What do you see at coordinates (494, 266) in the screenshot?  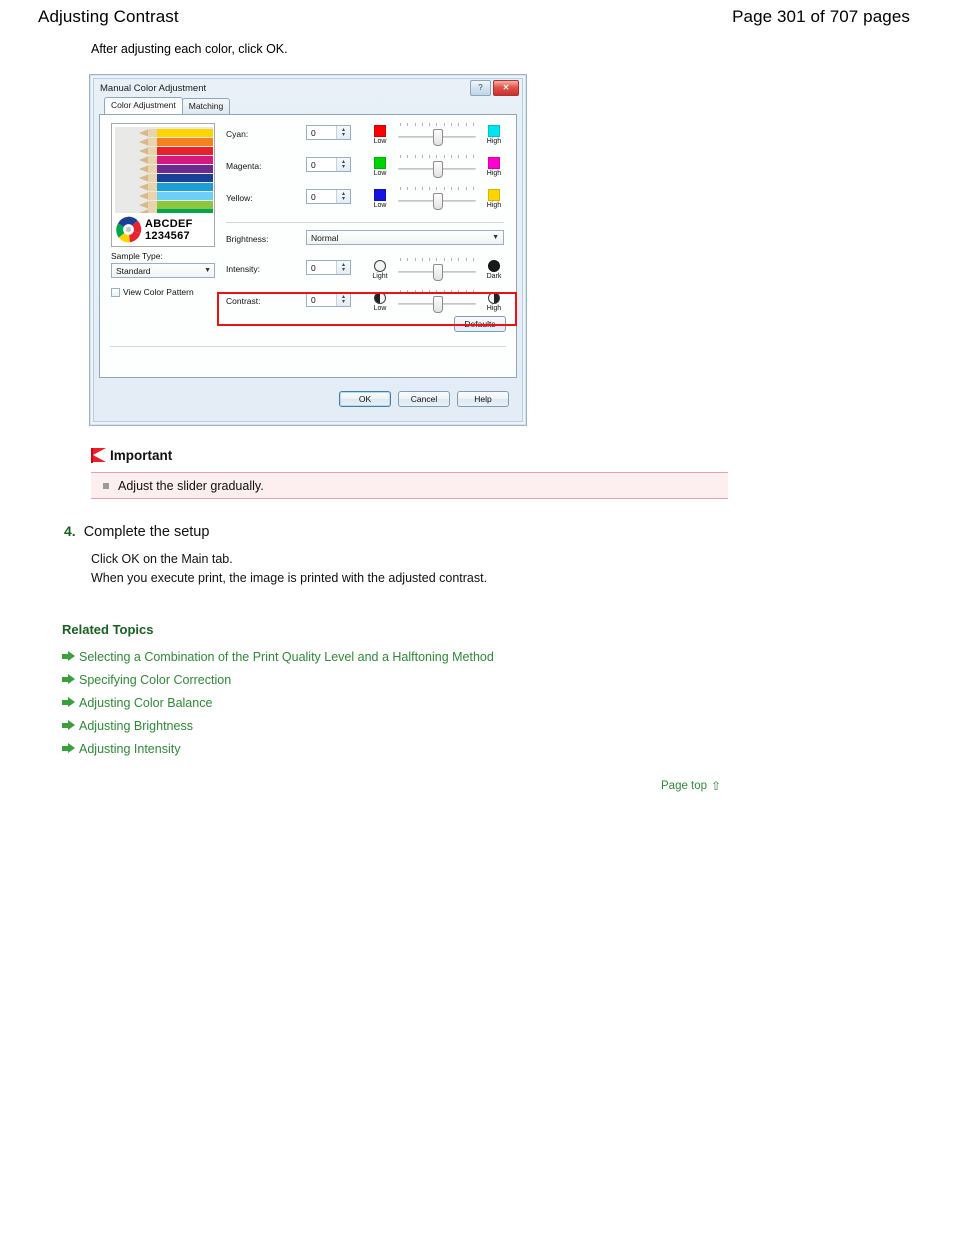 I see `dark-circle-icon` at bounding box center [494, 266].